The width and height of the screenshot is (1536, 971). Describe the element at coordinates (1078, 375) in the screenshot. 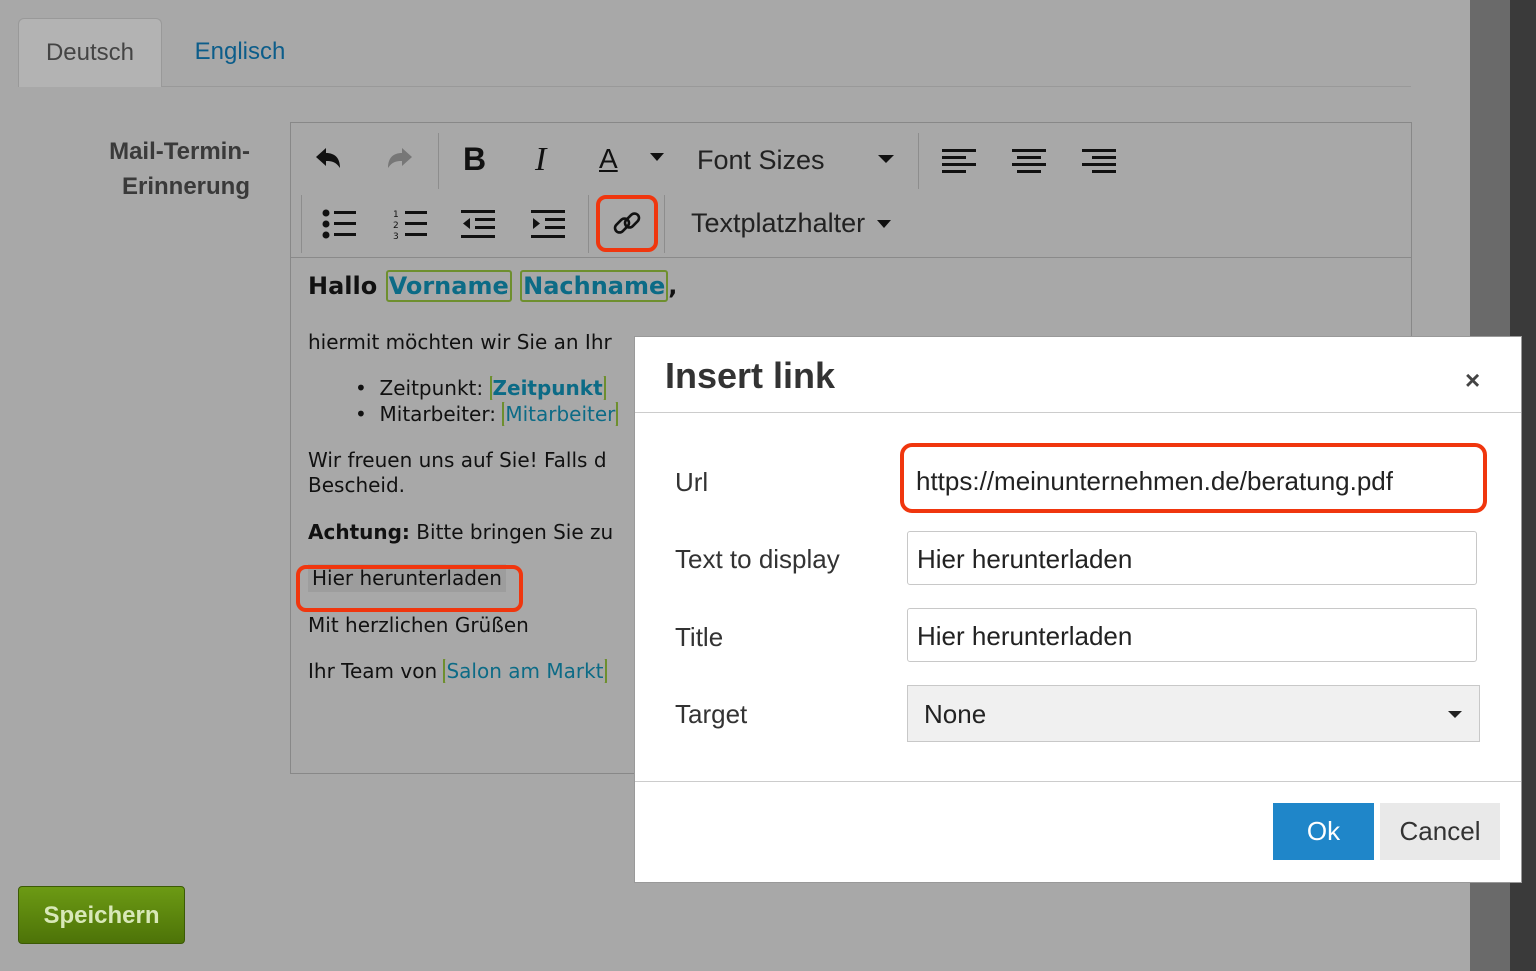

I see `dialog-header: Insert link ×` at that location.